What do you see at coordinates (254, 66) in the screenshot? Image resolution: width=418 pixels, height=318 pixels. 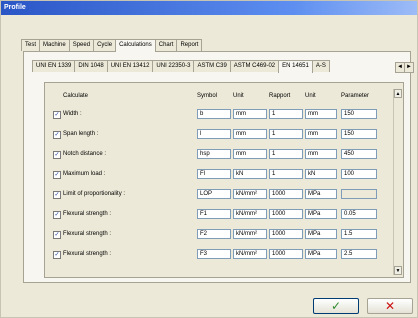 I see `tab-astm-c469-02: ASTM C469-02` at bounding box center [254, 66].